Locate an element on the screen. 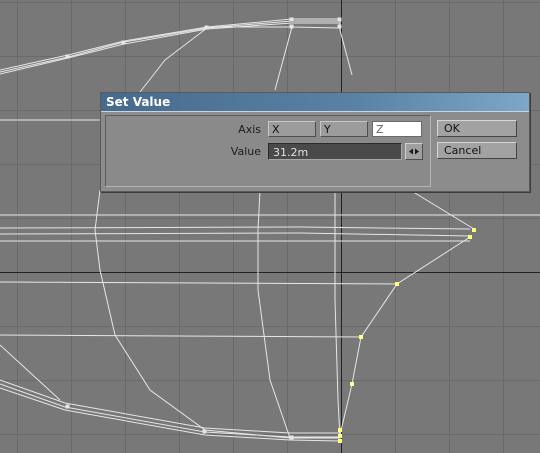 This screenshot has width=540, height=453. value-field: 31.2m is located at coordinates (335, 151).